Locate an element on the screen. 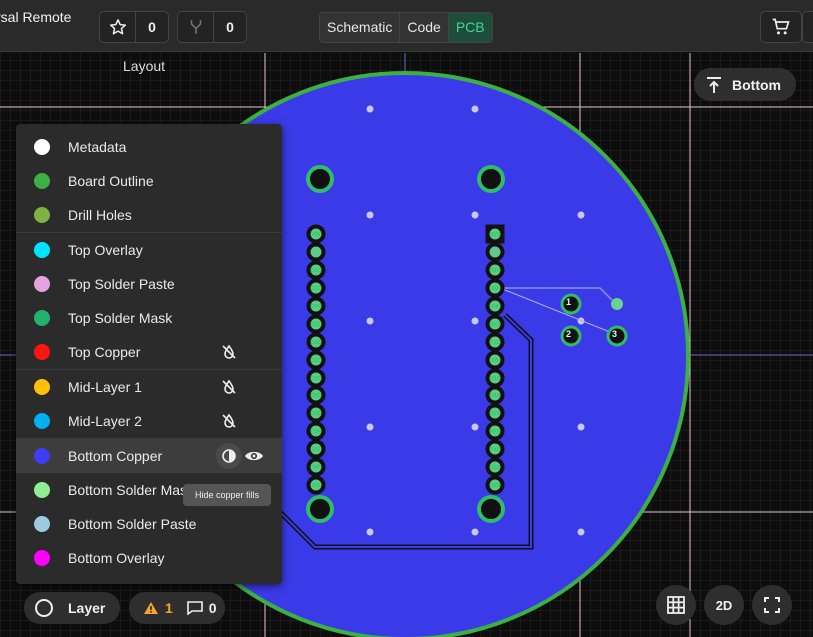 The width and height of the screenshot is (813, 637). star-counter: 0 is located at coordinates (134, 27).